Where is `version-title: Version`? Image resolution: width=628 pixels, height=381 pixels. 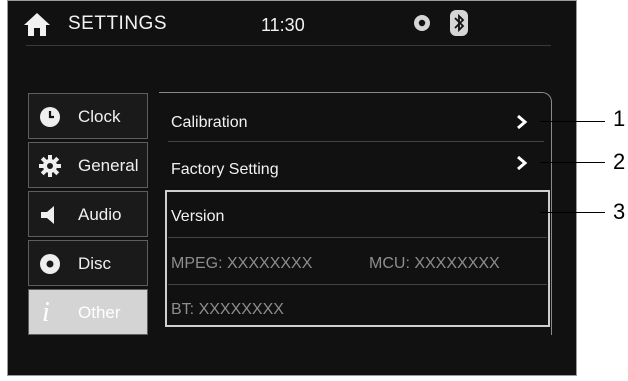 version-title: Version is located at coordinates (198, 216).